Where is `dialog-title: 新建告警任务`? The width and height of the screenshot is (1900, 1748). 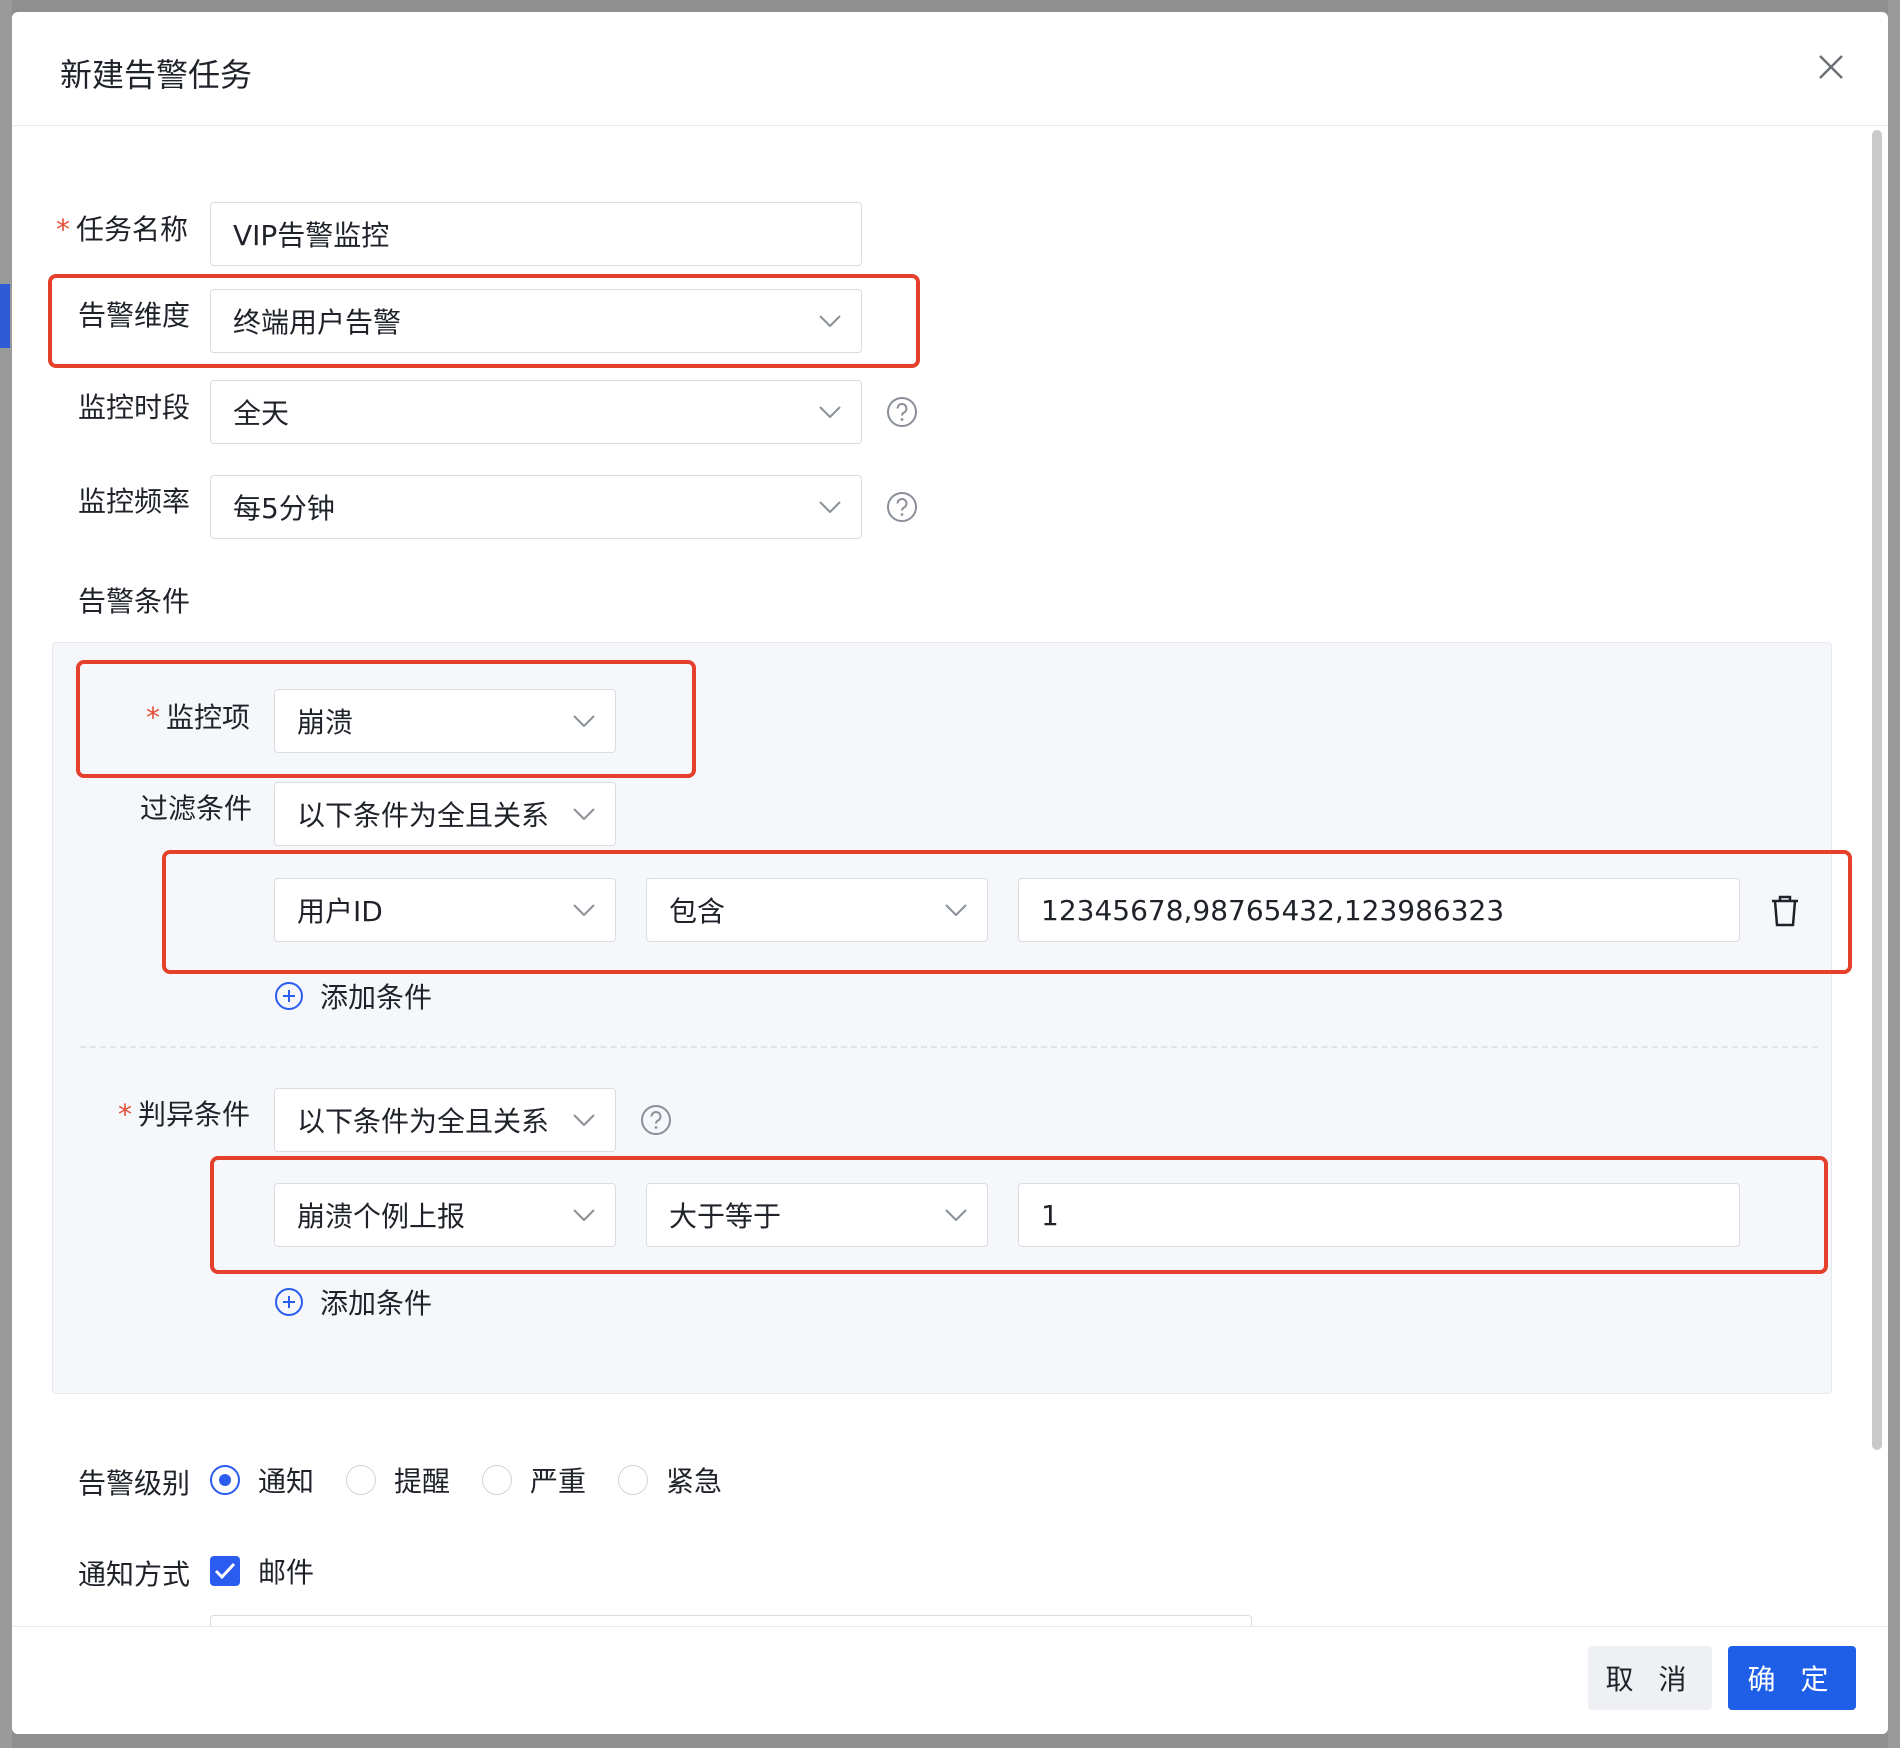 dialog-title: 新建告警任务 is located at coordinates (156, 75).